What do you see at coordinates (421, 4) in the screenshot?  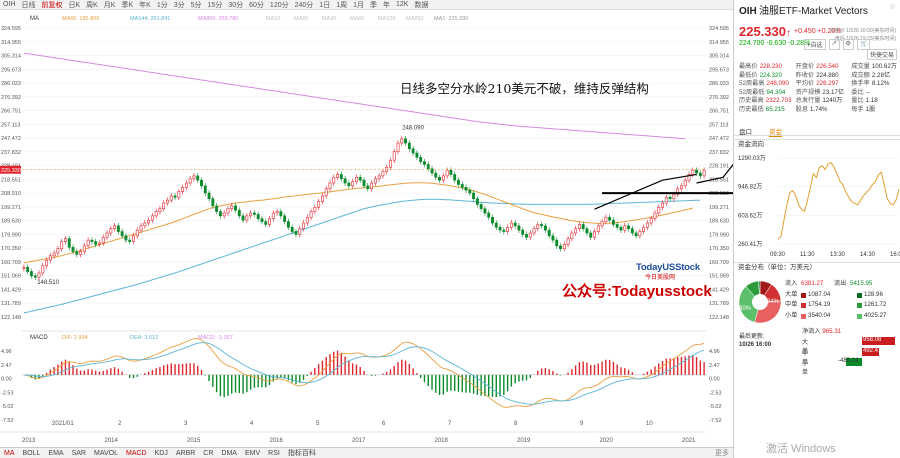 I see `period-tab: 数据` at bounding box center [421, 4].